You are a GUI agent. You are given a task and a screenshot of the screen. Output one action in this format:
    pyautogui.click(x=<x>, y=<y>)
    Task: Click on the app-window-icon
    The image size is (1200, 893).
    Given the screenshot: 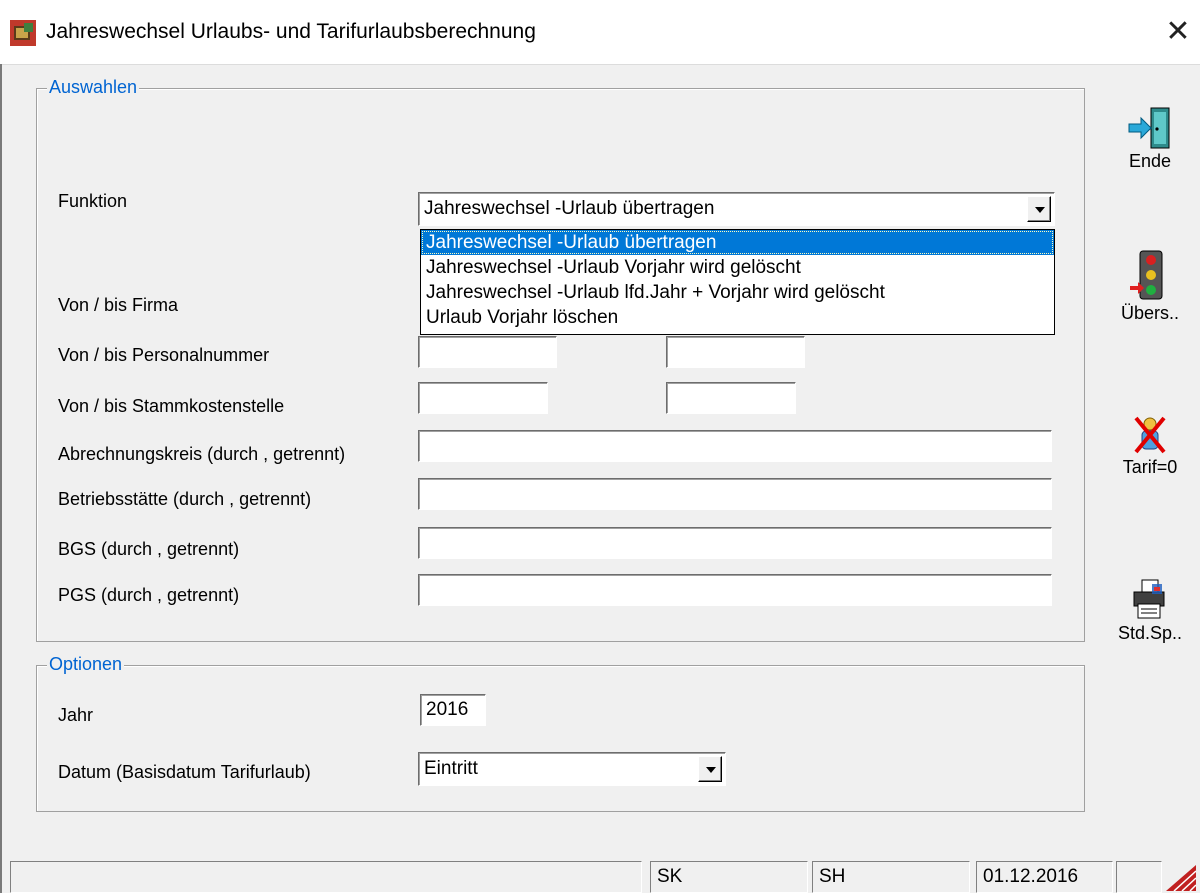 What is the action you would take?
    pyautogui.click(x=23, y=33)
    